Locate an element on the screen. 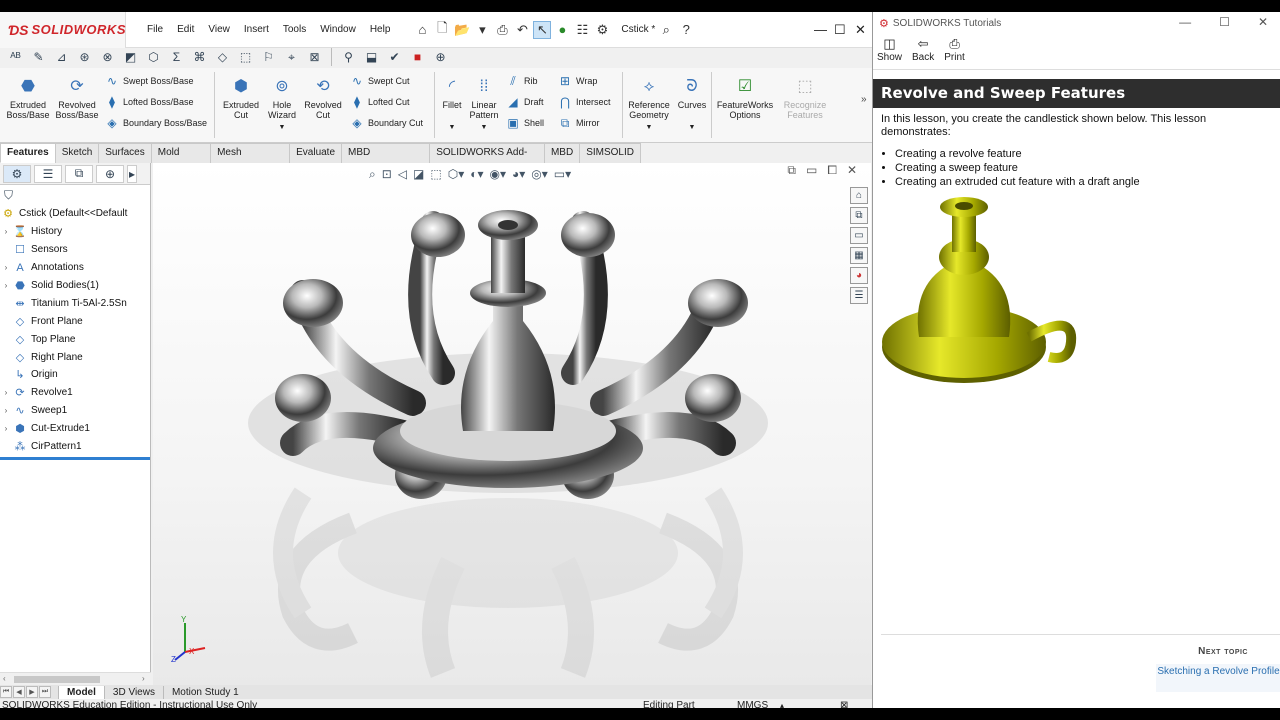  hole-wizard-button: ⊚ Hole Wizard ▼ is located at coordinates (282, 104).